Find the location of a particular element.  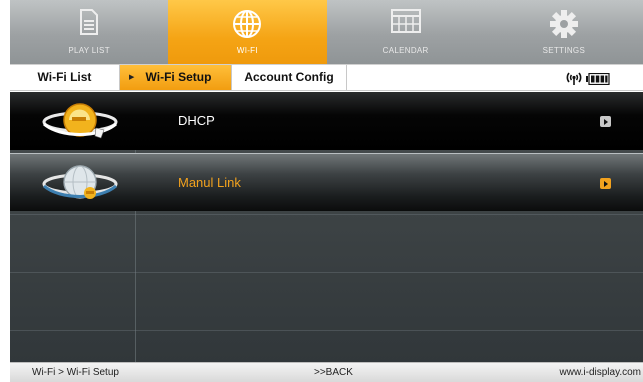

globe-link-icon is located at coordinates (80, 185).